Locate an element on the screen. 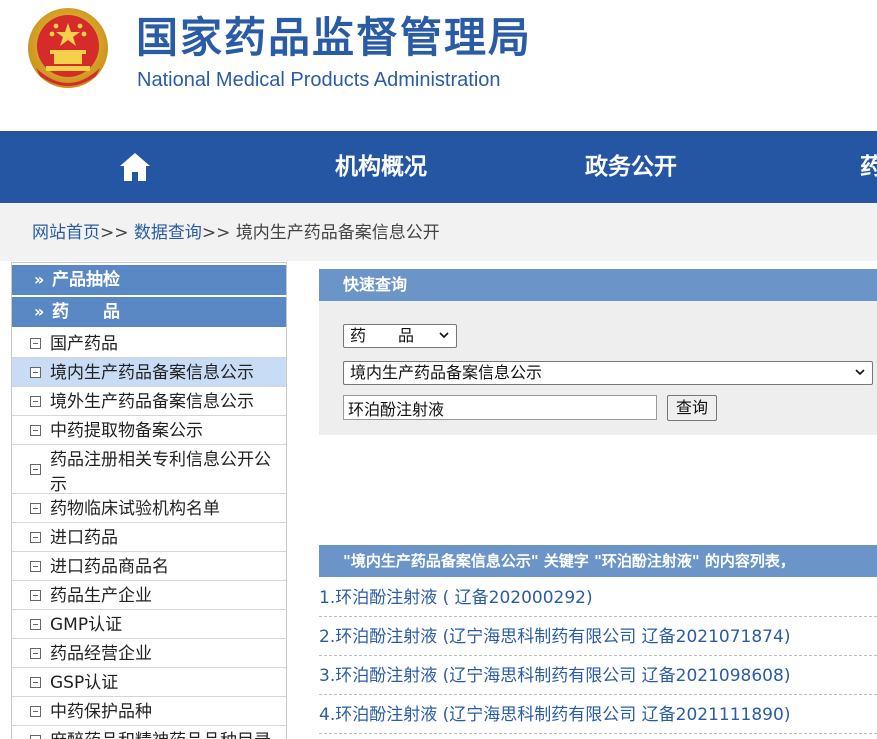 This screenshot has width=877, height=739. search-input-wrapper is located at coordinates (500, 407).